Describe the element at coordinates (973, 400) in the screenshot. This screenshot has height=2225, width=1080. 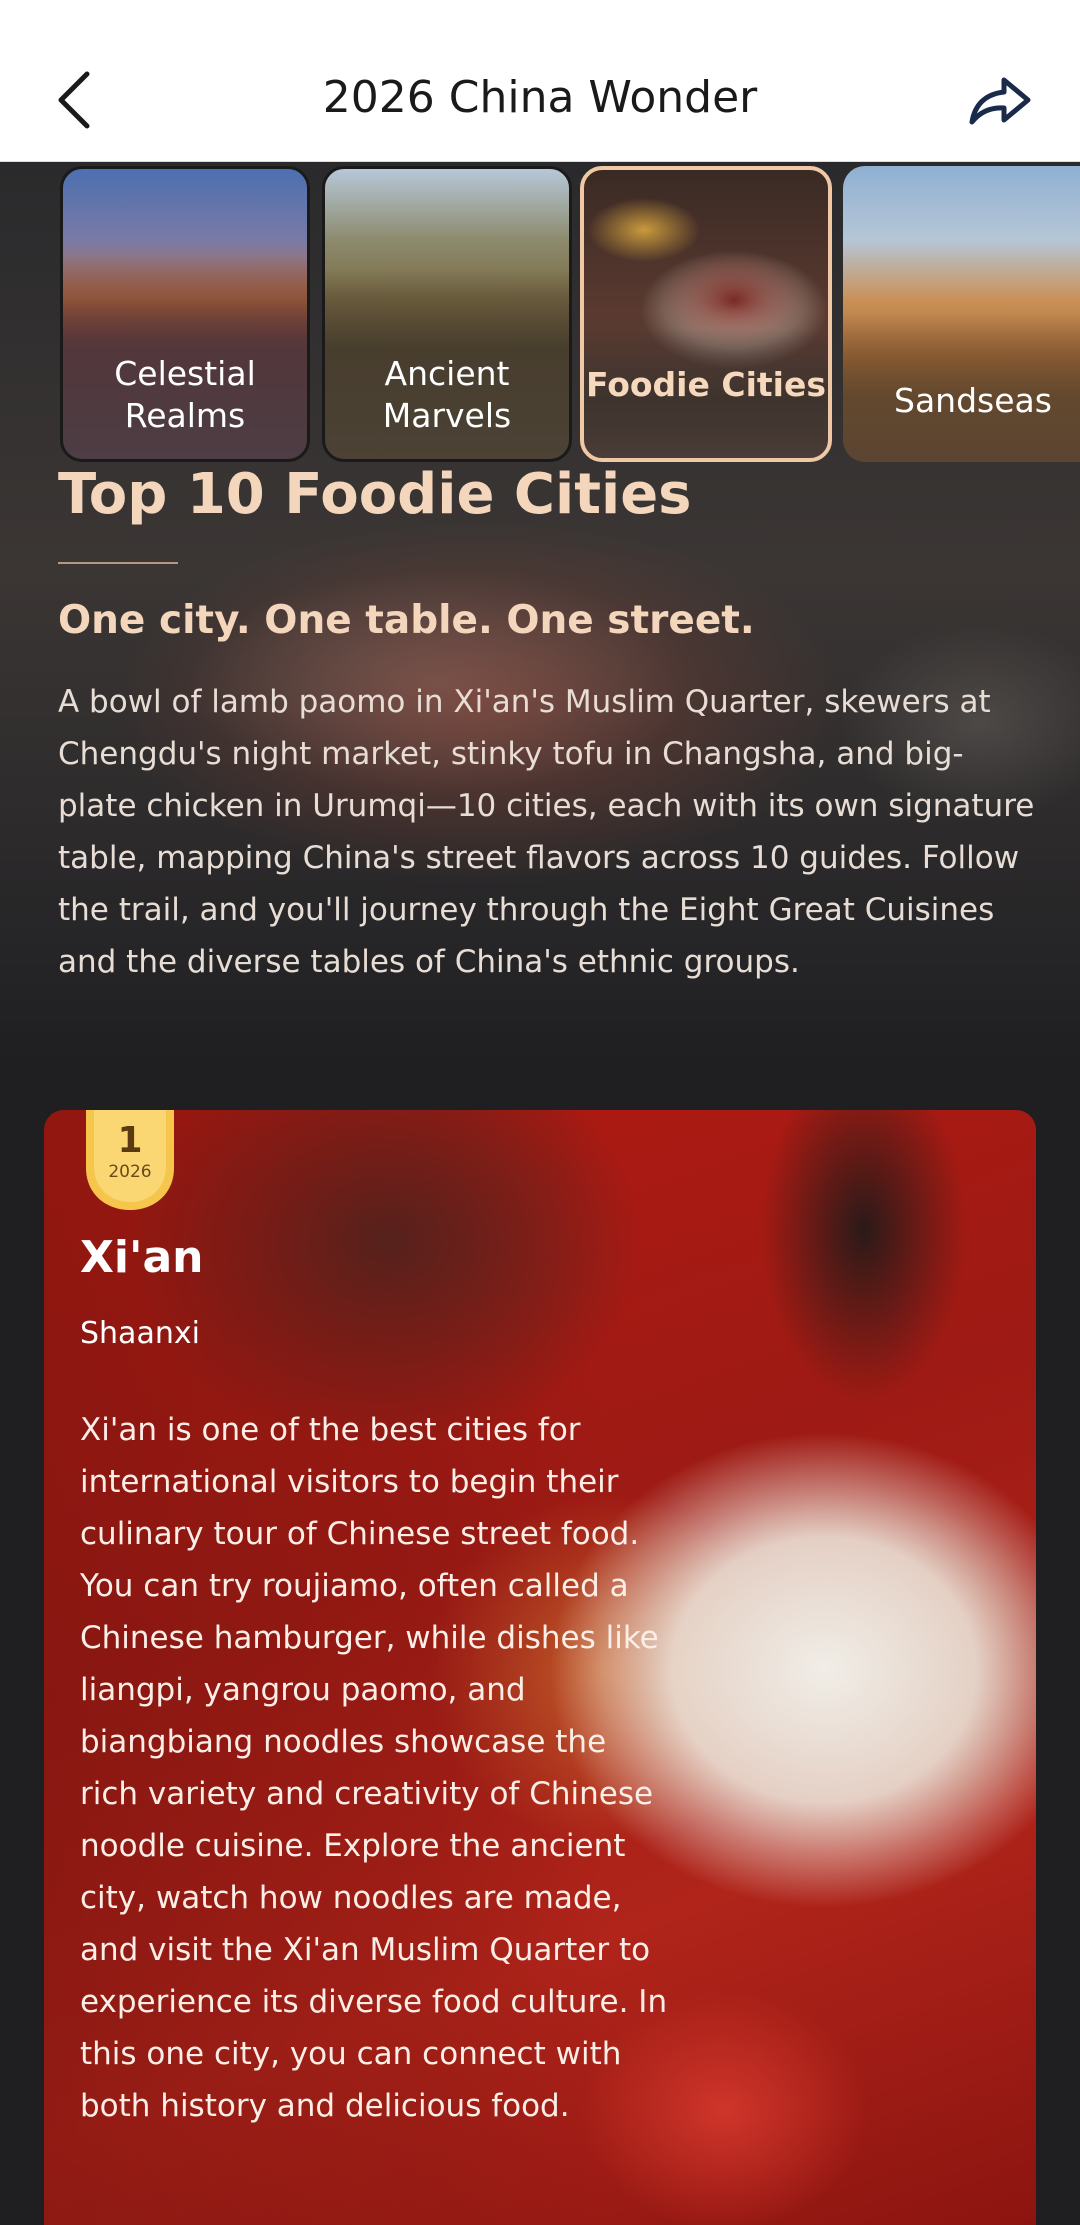
I see `tab-label: Sandseas` at that location.